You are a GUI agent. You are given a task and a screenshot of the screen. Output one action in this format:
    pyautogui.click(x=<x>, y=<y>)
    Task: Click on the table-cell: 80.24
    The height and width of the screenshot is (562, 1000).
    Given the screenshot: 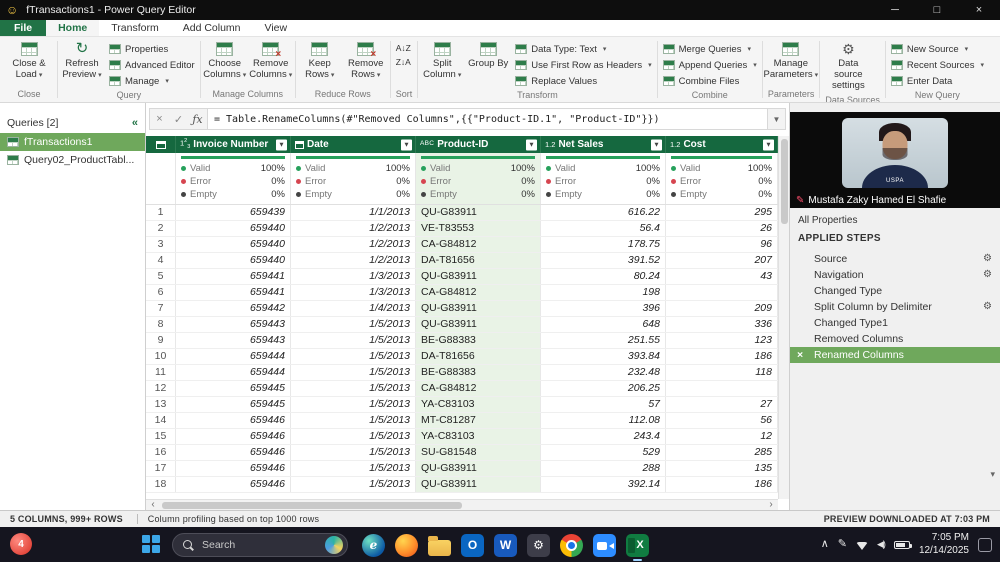 What is the action you would take?
    pyautogui.click(x=603, y=276)
    